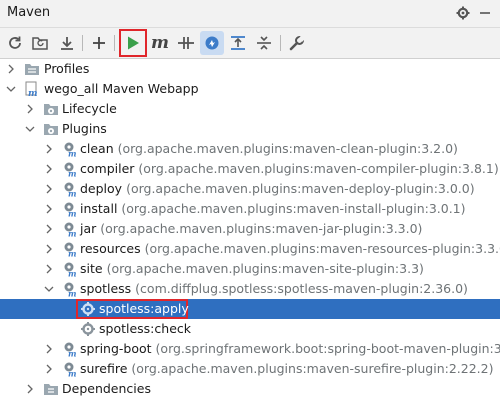 The height and width of the screenshot is (400, 500). Describe the element at coordinates (67, 68) in the screenshot. I see `tree-label: Profiles` at that location.